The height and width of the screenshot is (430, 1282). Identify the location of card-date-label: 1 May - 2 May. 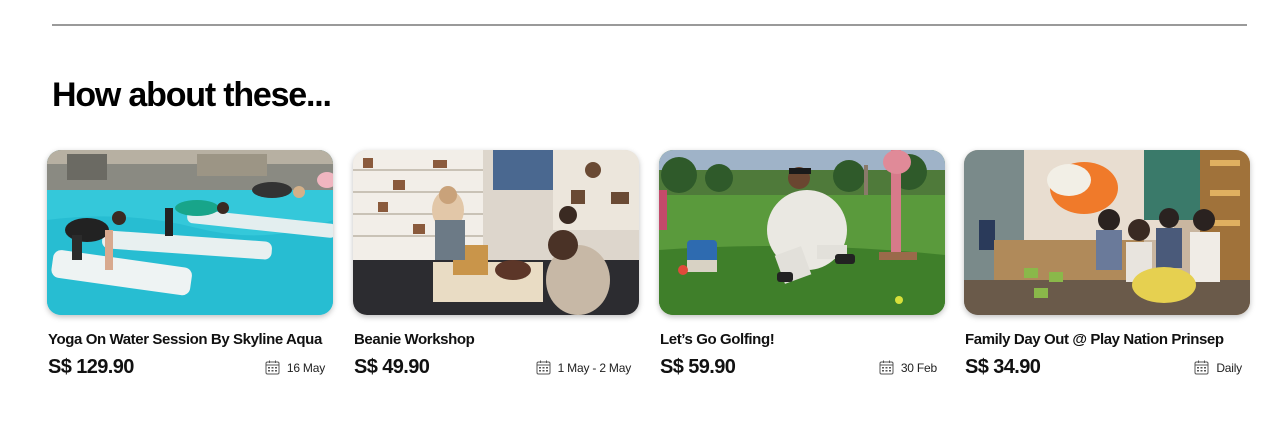
(594, 367).